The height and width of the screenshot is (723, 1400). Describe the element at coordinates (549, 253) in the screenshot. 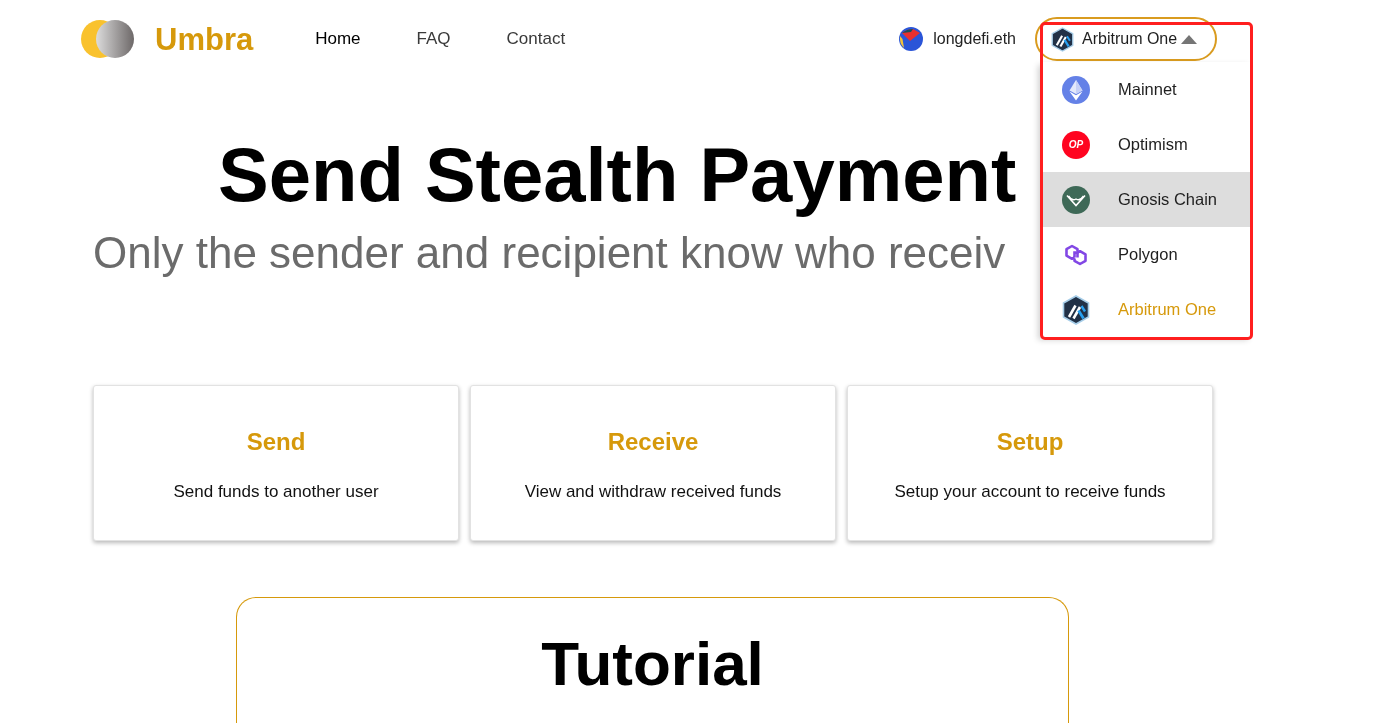

I see `page-subtitle: Only the sender and recipient know who receiv` at that location.